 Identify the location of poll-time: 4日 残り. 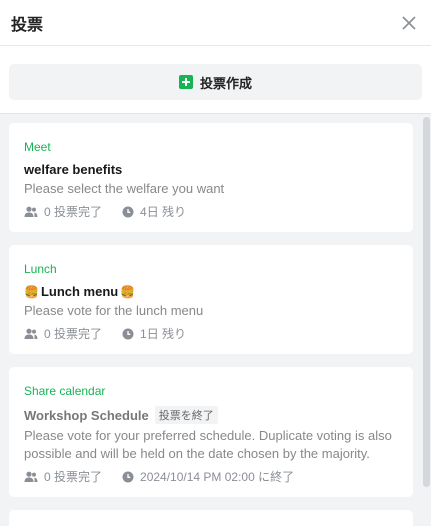
(154, 211).